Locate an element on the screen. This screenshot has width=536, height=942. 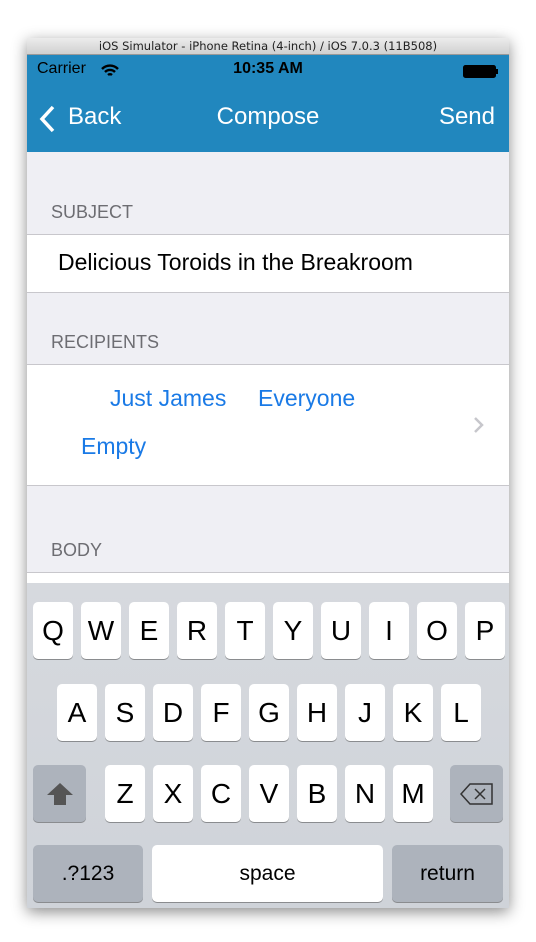
recipient-option-just-james: Just James is located at coordinates (168, 398).